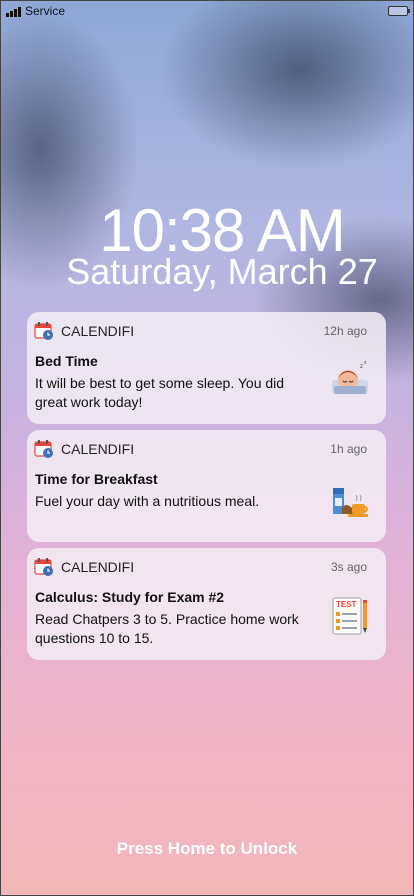 The image size is (414, 896). I want to click on test-label: TEST, so click(346, 604).